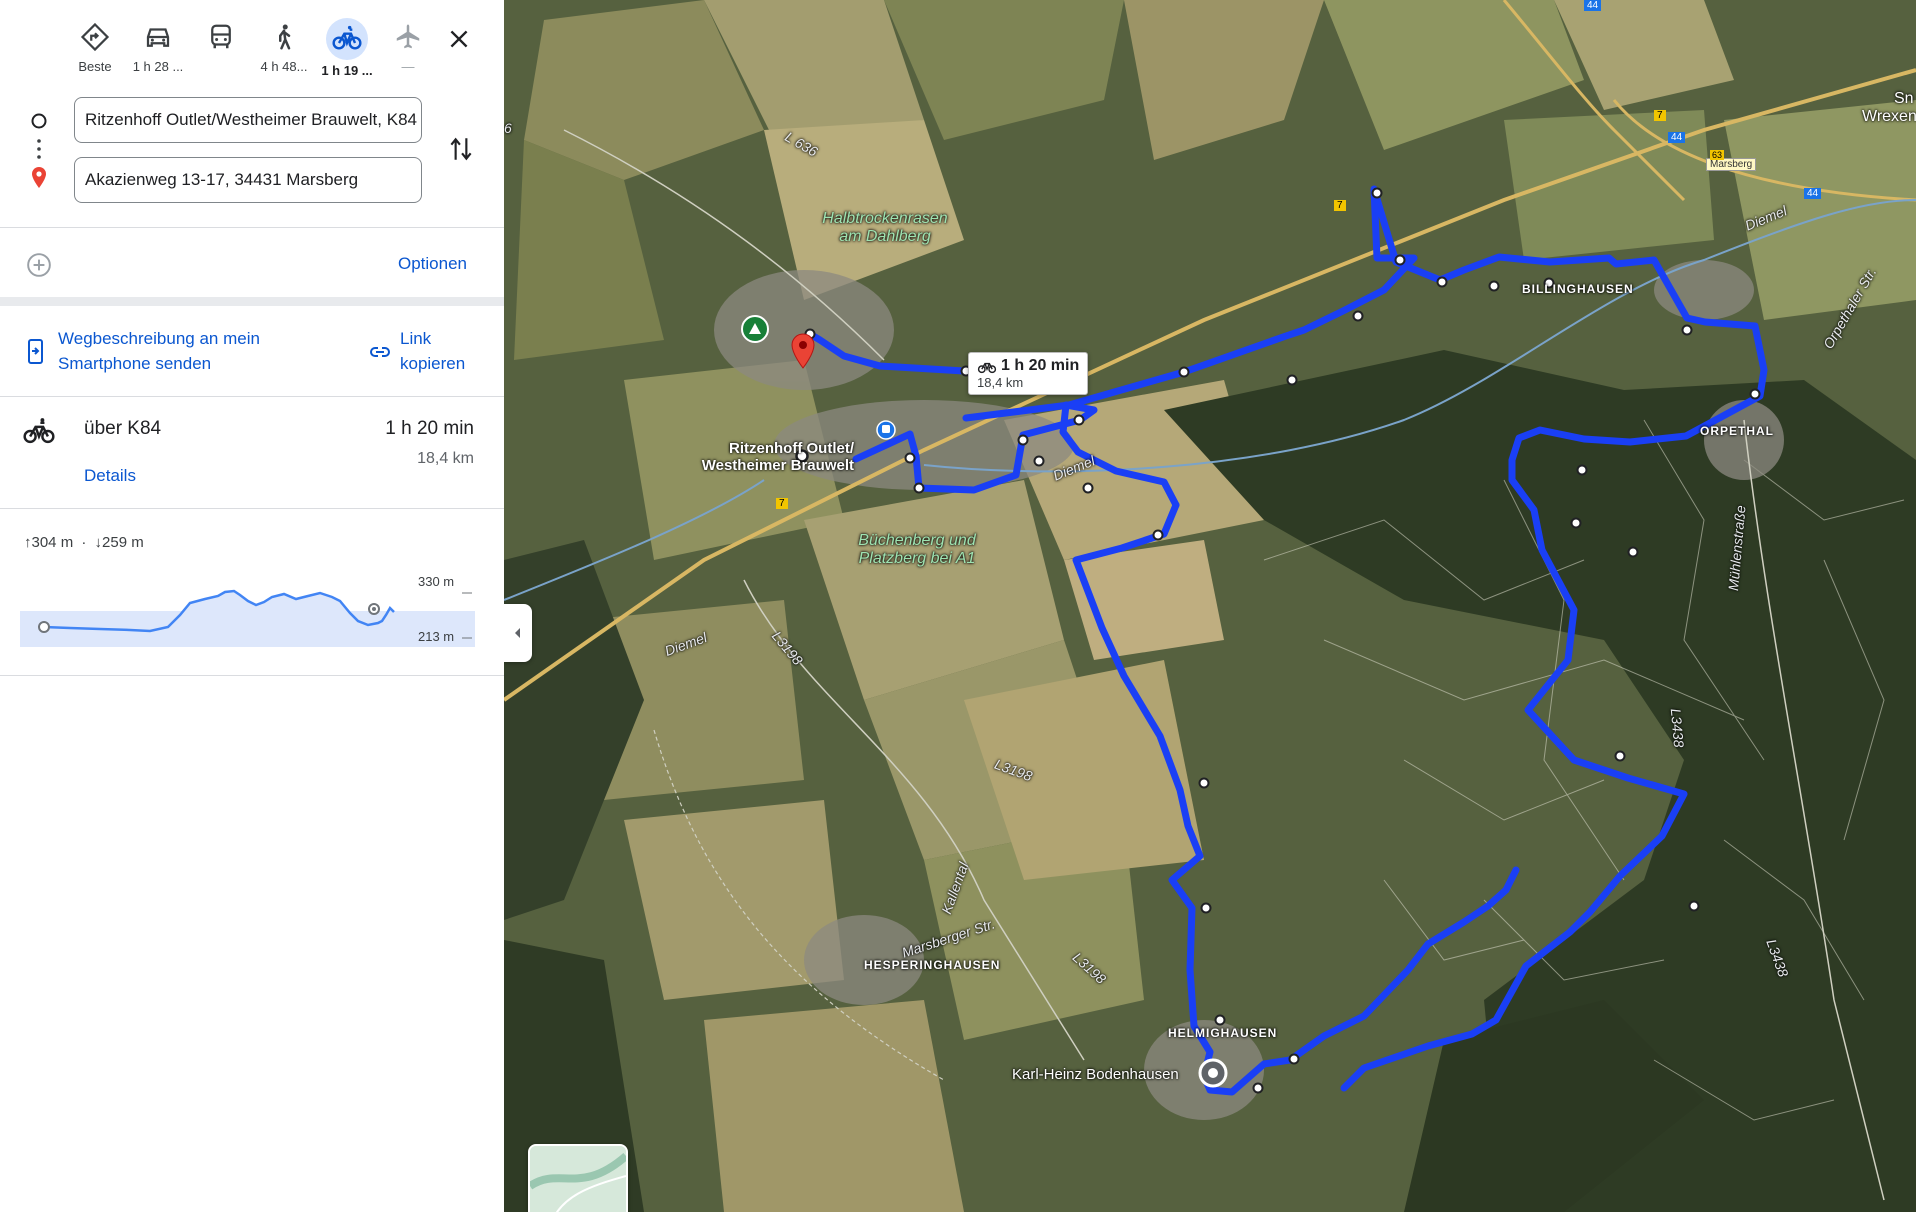  Describe the element at coordinates (285, 37) in the screenshot. I see `walk-icon` at that location.